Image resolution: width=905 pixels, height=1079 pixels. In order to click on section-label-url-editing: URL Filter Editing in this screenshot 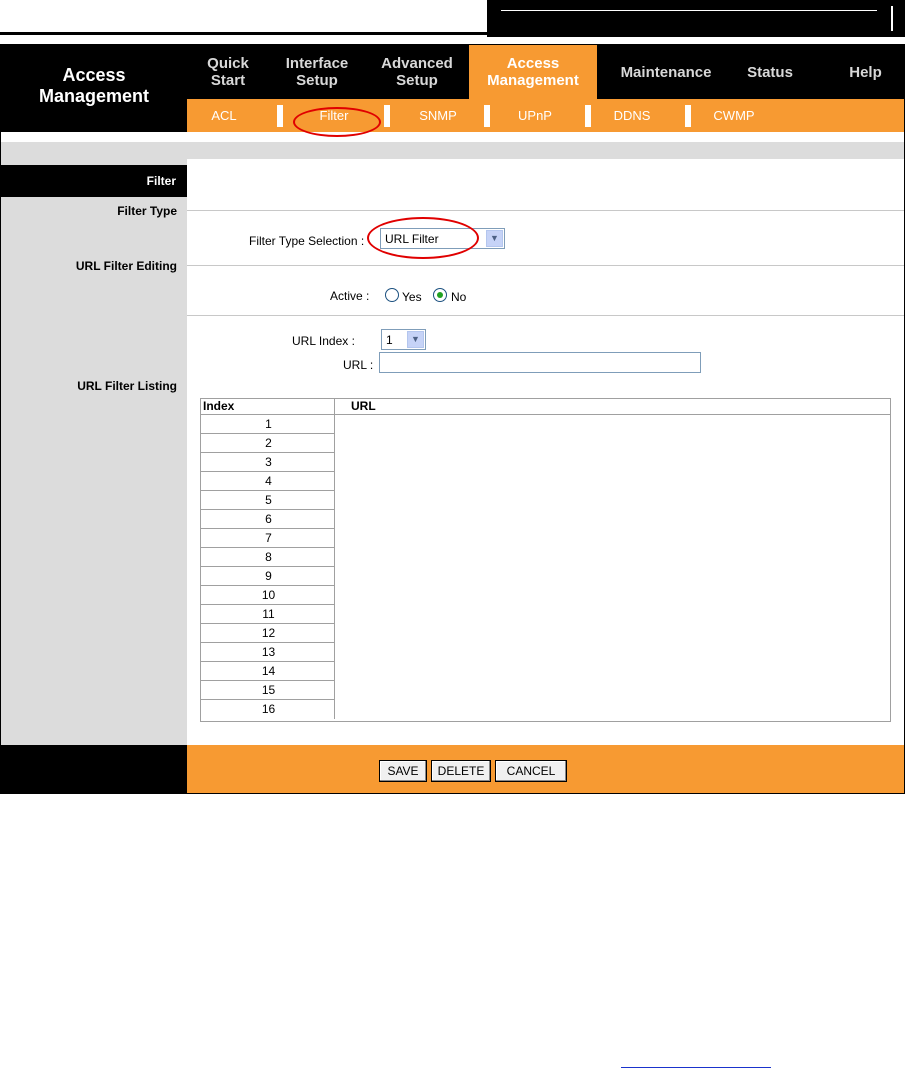, I will do `click(126, 266)`.